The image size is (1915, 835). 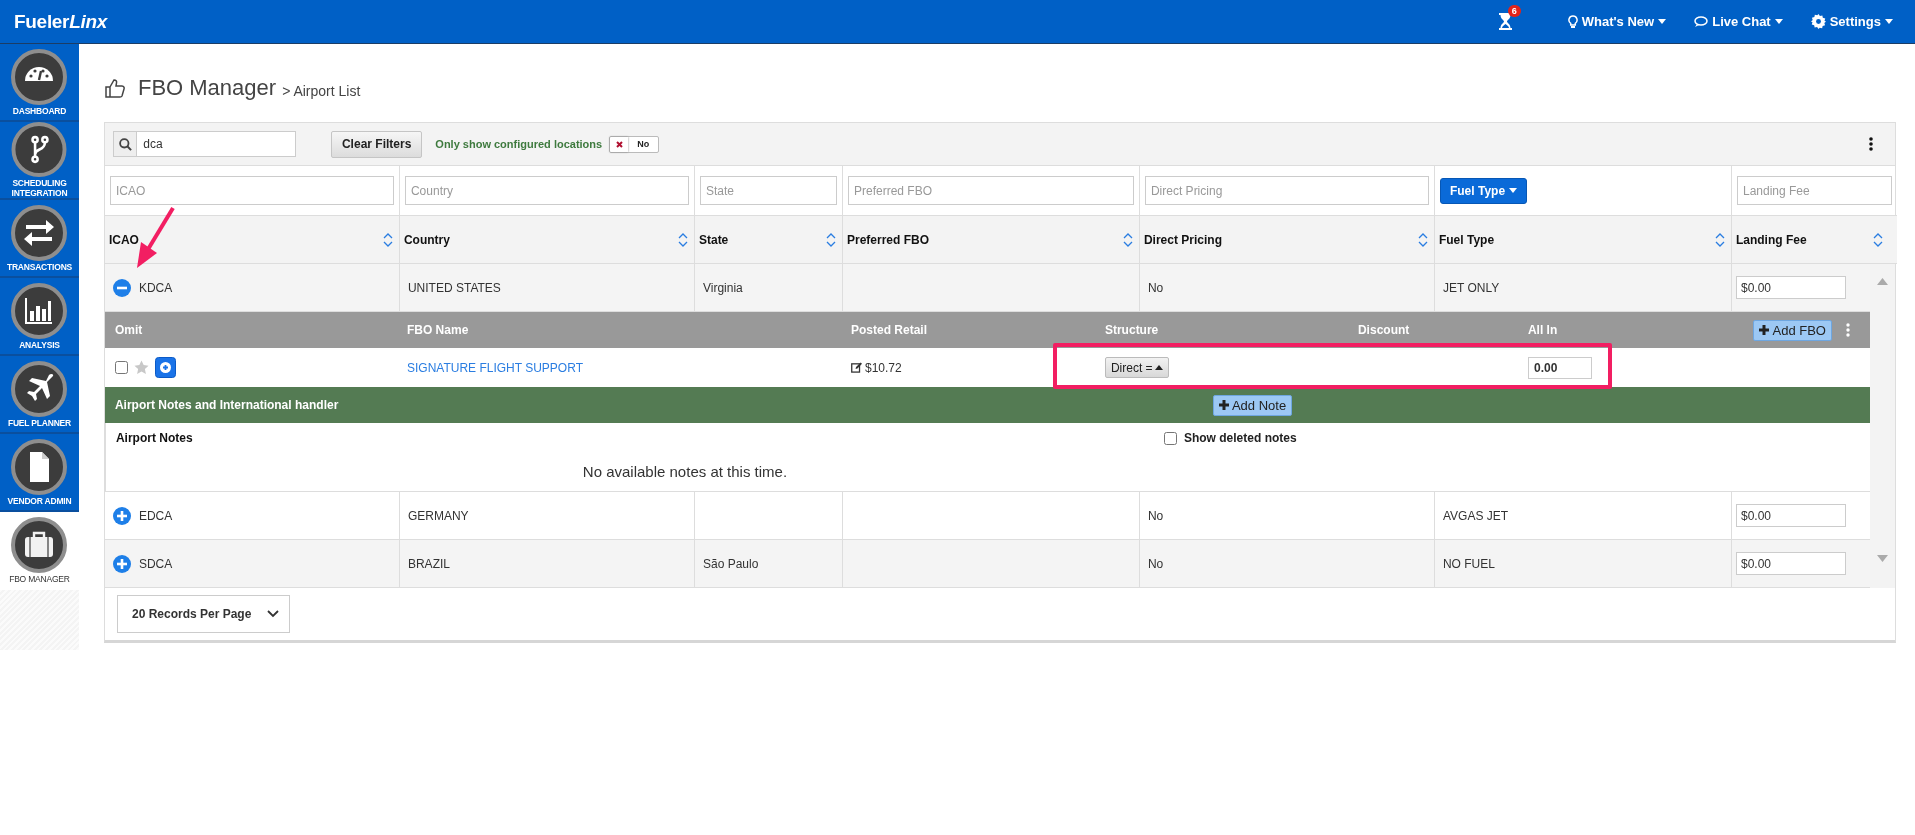 I want to click on all-in-field: 0.00, so click(x=1559, y=367).